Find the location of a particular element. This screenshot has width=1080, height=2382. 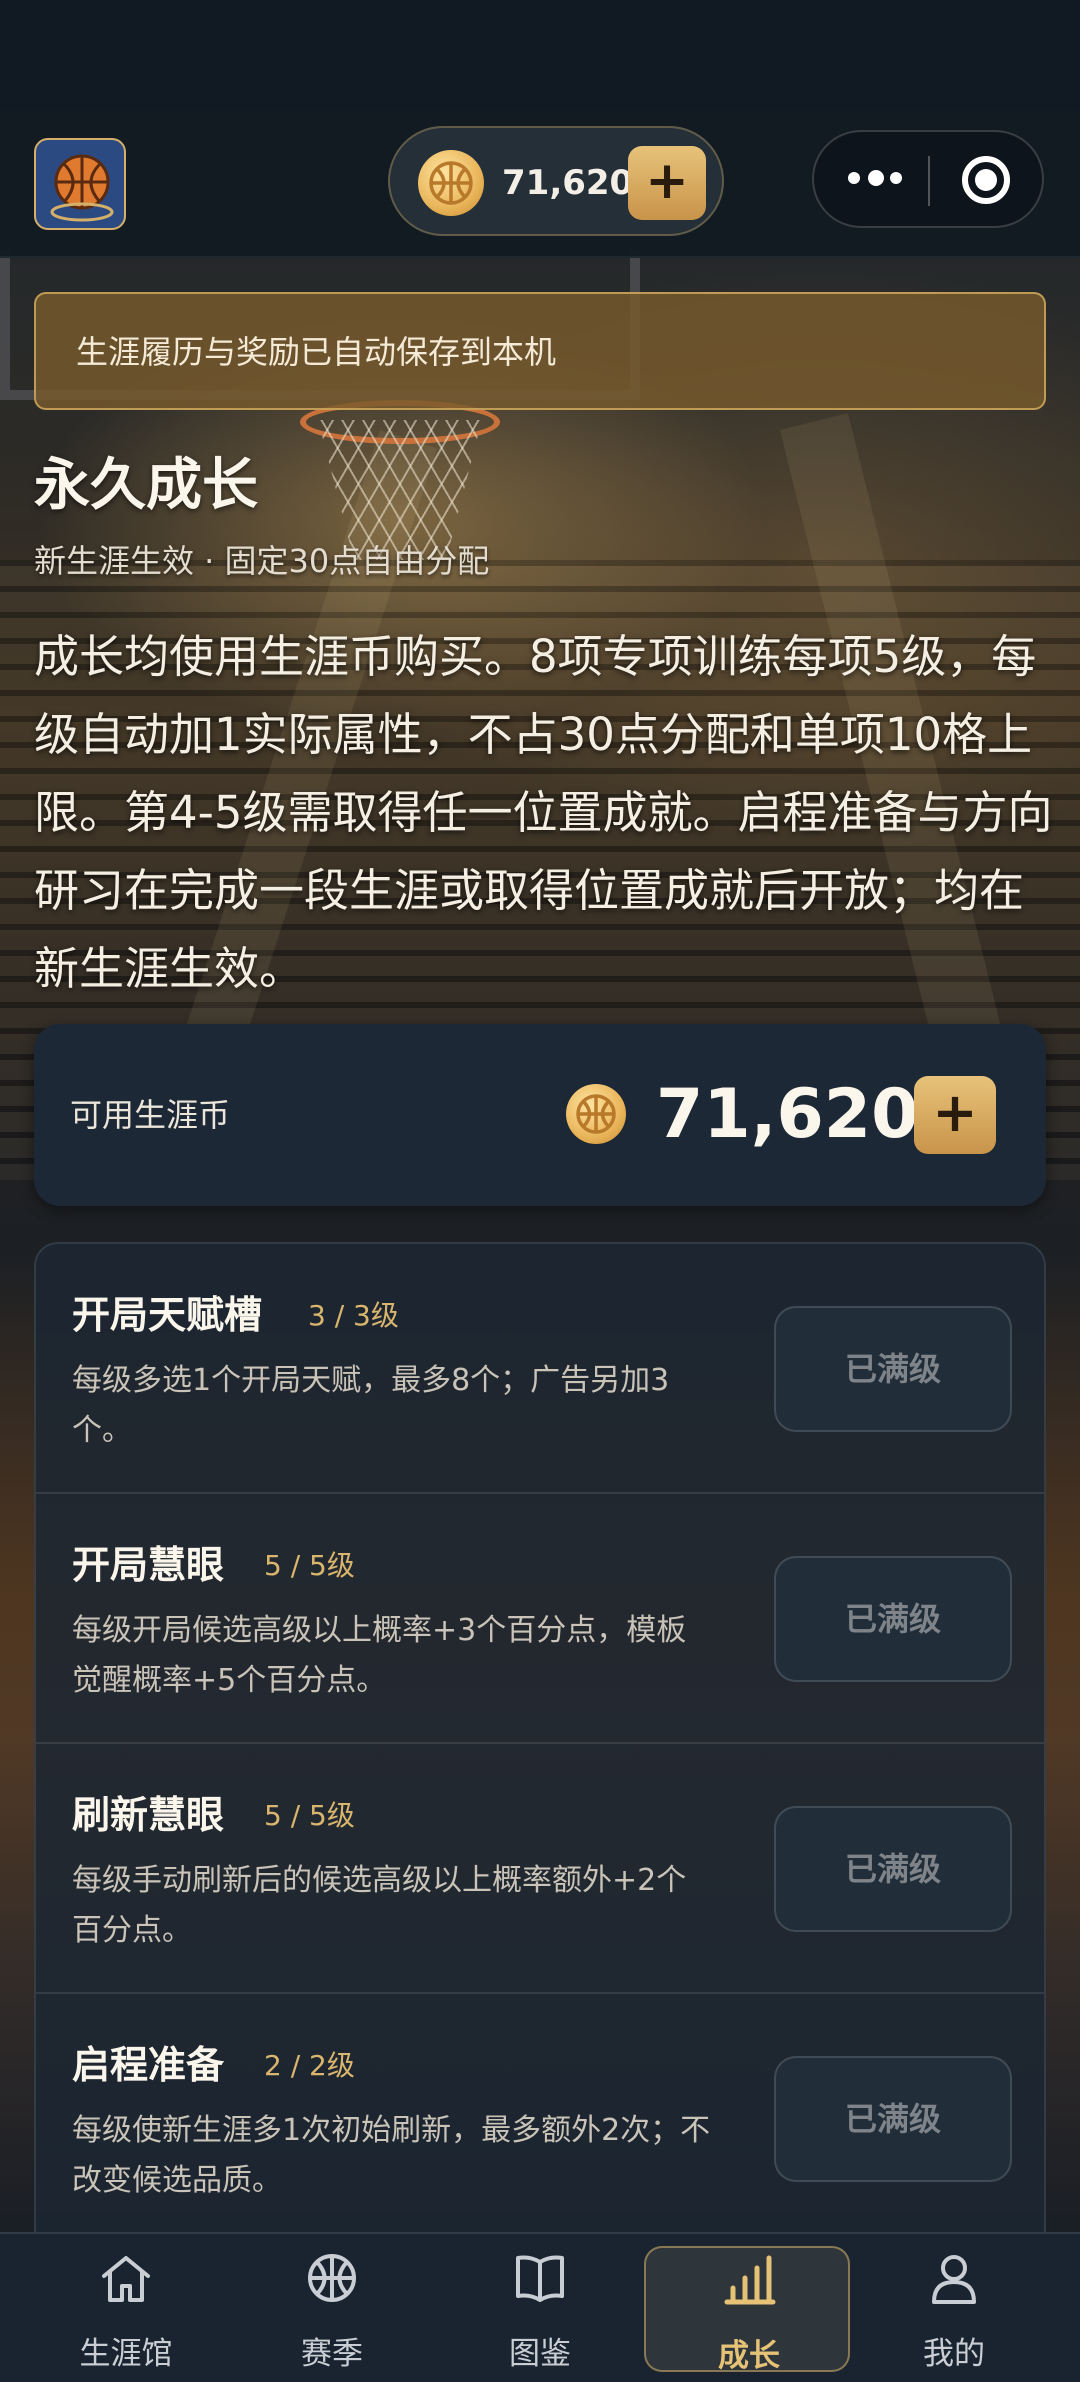

more-menu-button is located at coordinates (871, 179).